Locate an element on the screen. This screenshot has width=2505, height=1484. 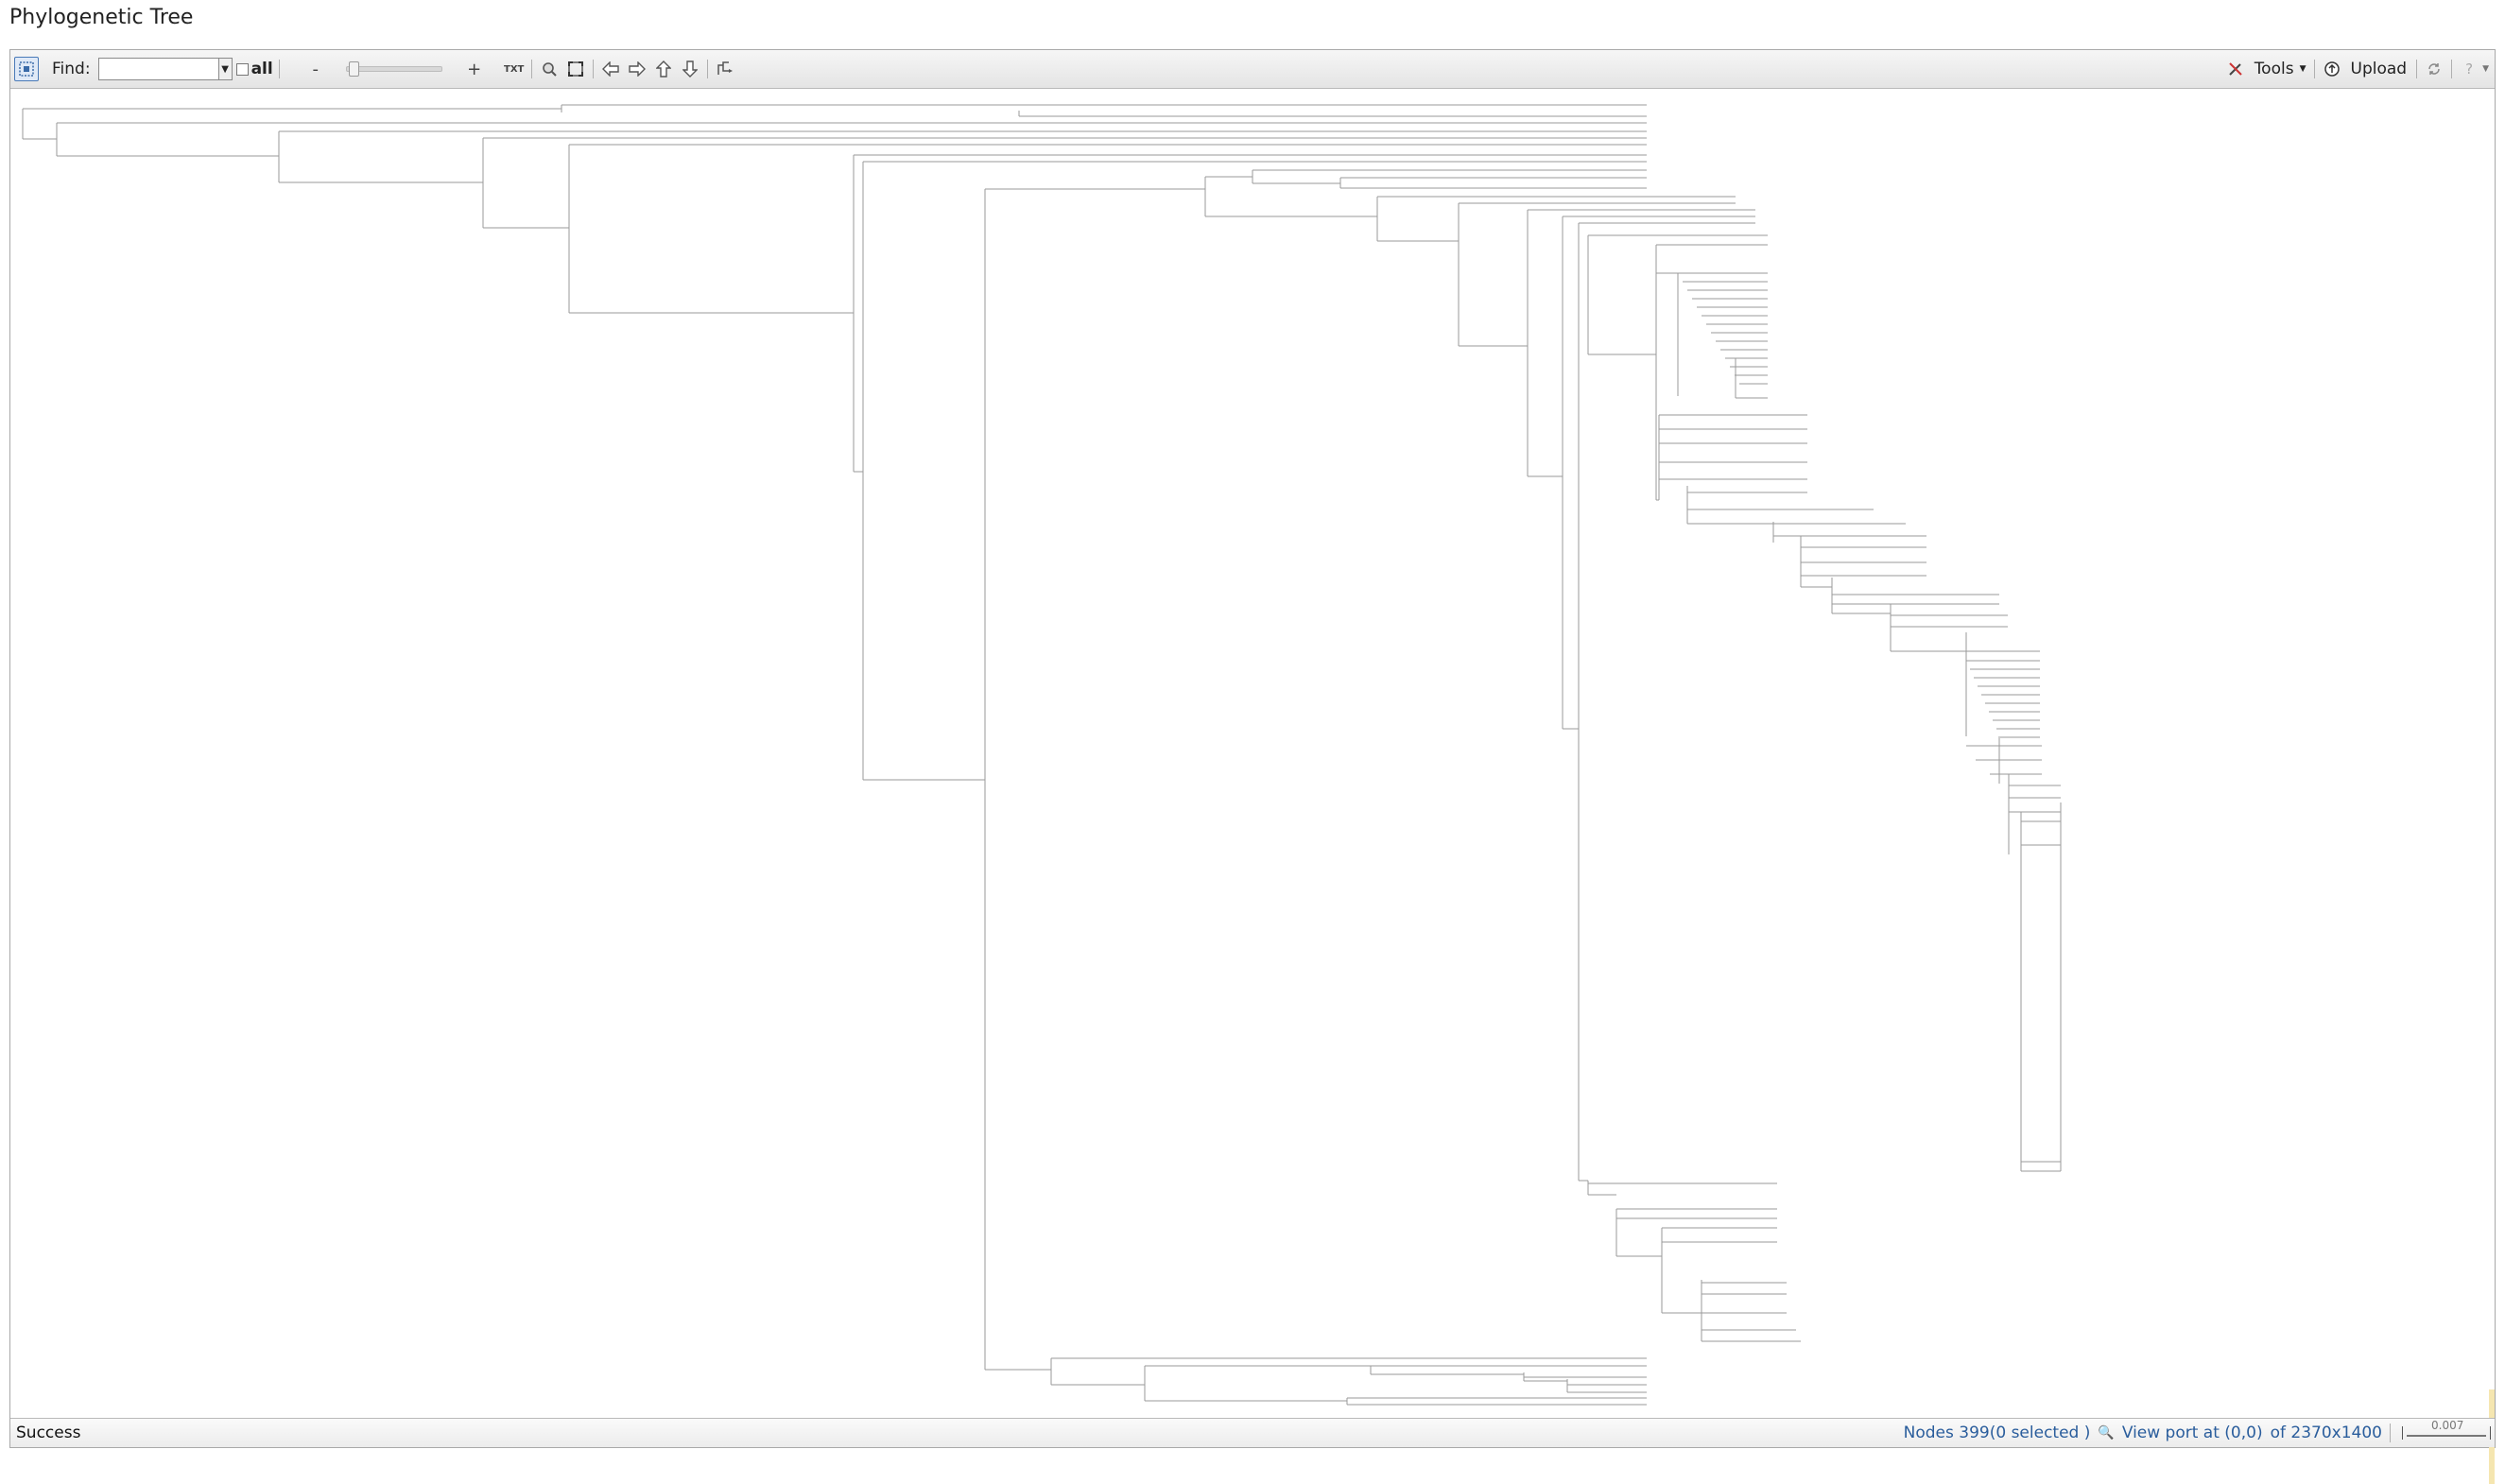
pan-left-icon is located at coordinates (610, 69).